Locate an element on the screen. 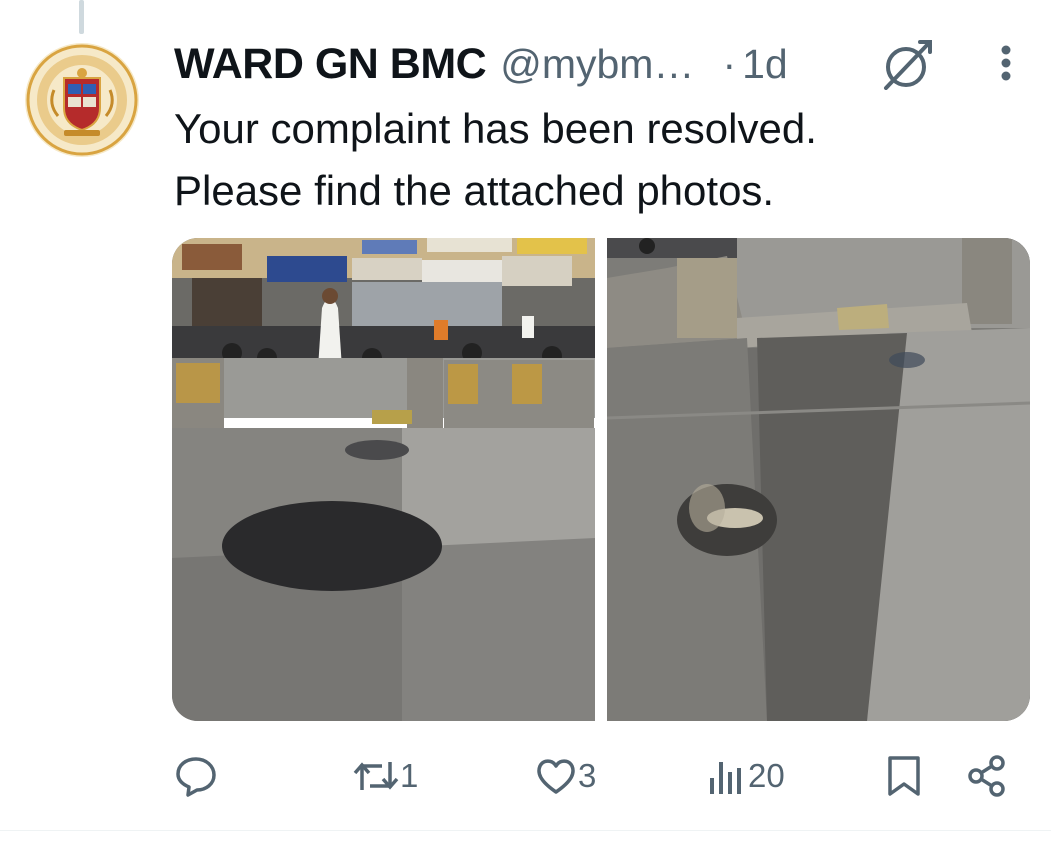 The height and width of the screenshot is (845, 1051). reply-icon is located at coordinates (196, 777).